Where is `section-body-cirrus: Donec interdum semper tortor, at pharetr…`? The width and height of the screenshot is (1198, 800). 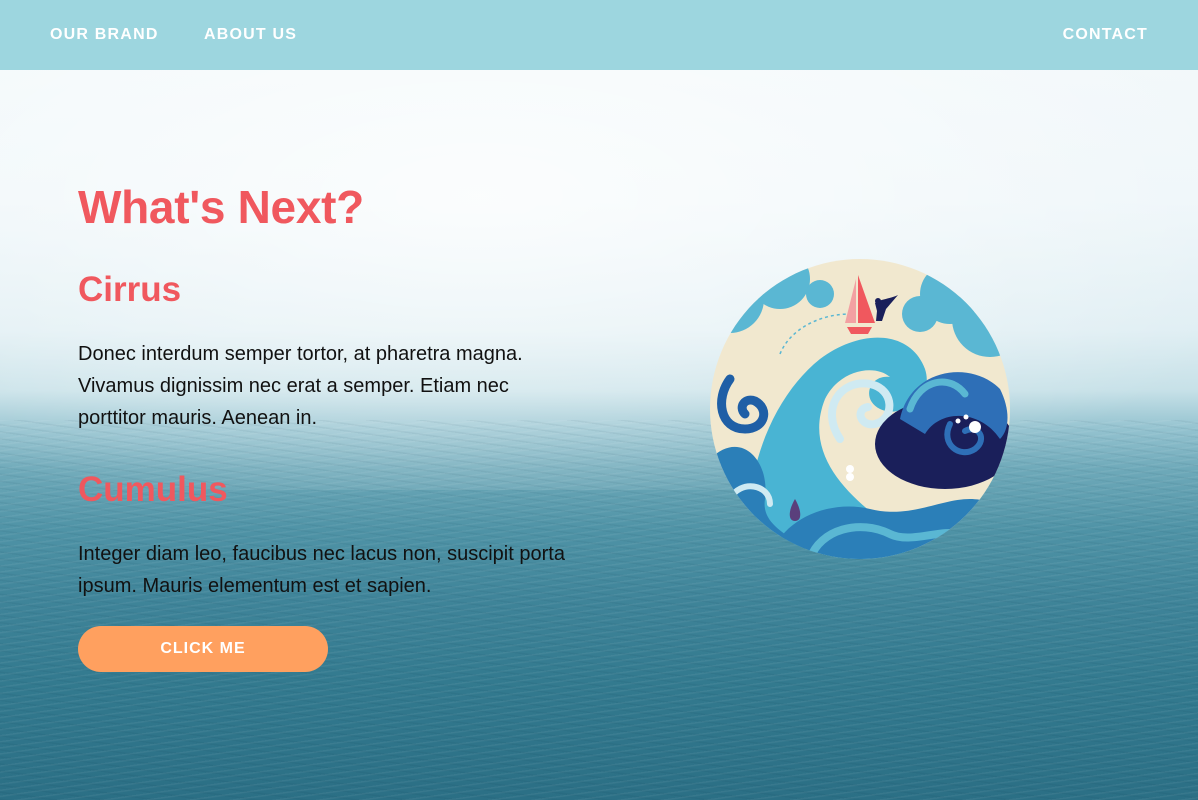
section-body-cirrus: Donec interdum semper tortor, at pharetr… is located at coordinates (300, 386).